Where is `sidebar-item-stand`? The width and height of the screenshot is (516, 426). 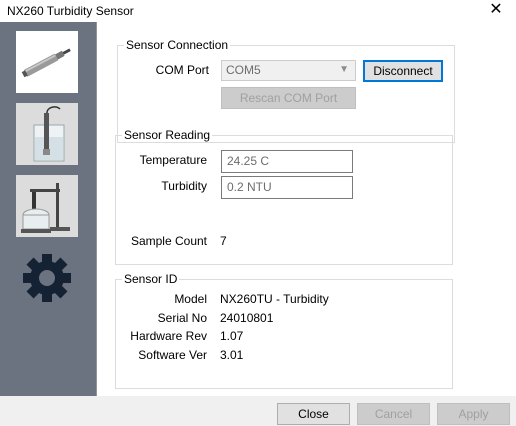
sidebar-item-stand is located at coordinates (47, 206).